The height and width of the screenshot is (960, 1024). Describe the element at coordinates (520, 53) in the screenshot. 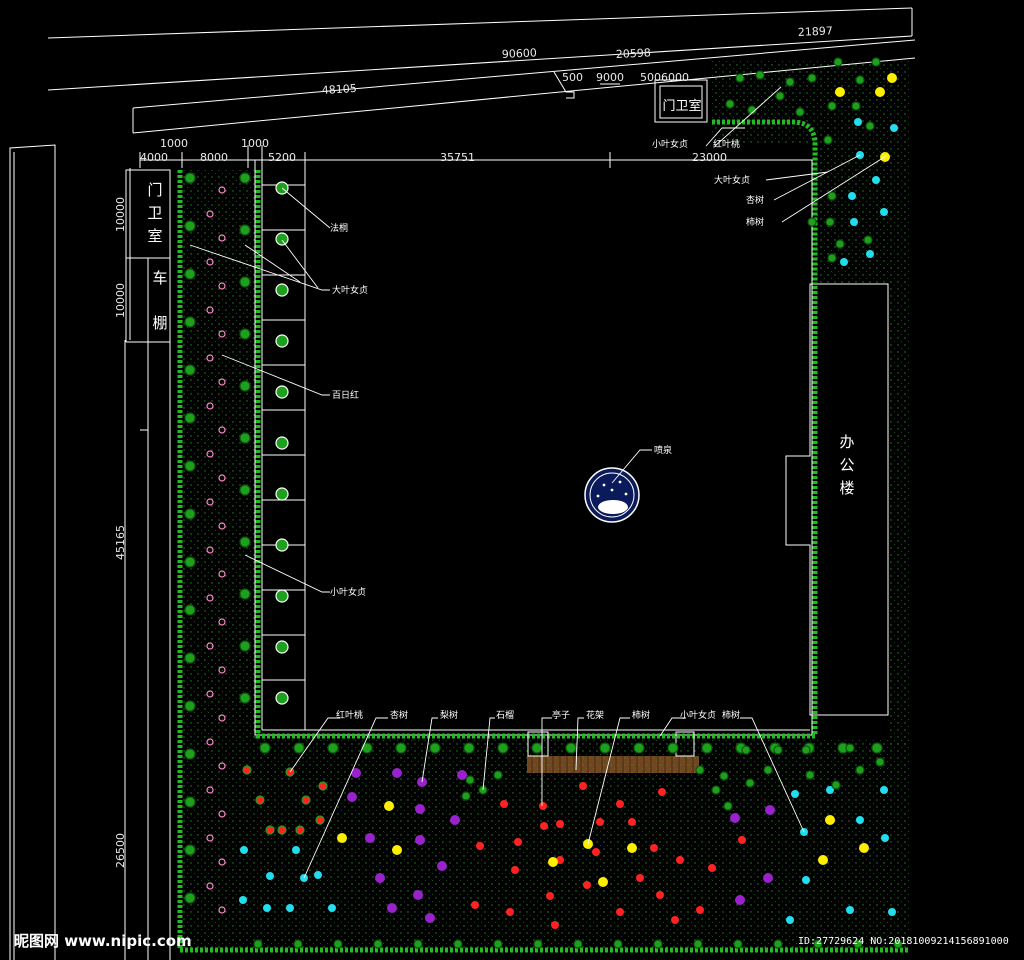

I see `dim-90600: 90600` at that location.